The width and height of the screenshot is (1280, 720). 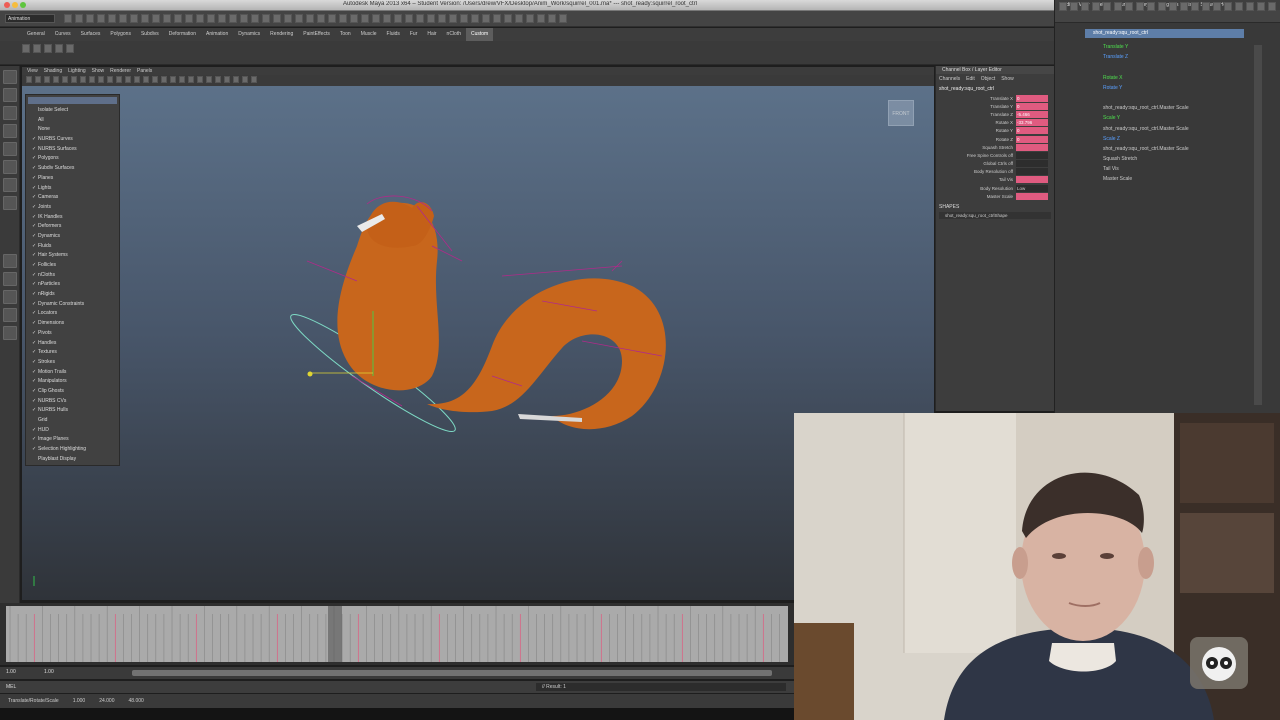 What do you see at coordinates (414, 34) in the screenshot?
I see `shelf-tab-fur: Fur` at bounding box center [414, 34].